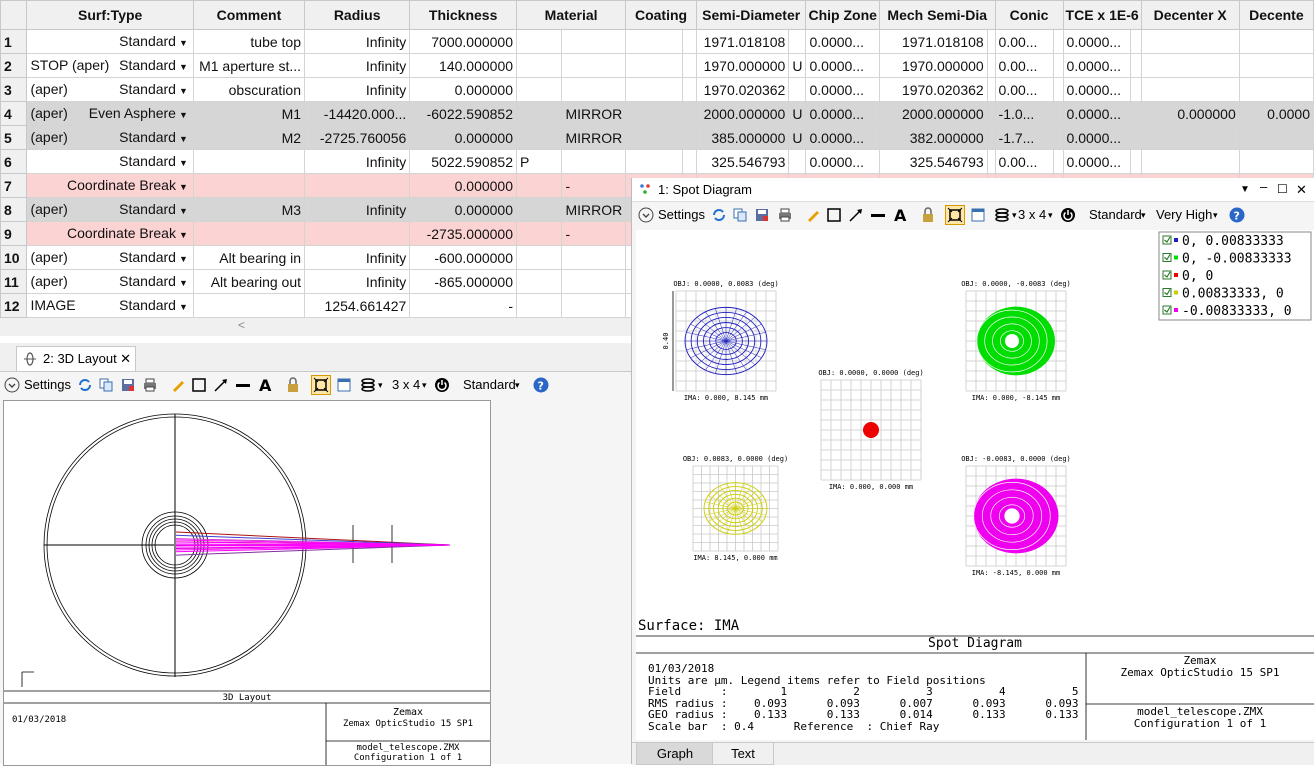 The image size is (1314, 770). What do you see at coordinates (110, 234) in the screenshot?
I see `surf-type-cell: Coordinate Break▼` at bounding box center [110, 234].